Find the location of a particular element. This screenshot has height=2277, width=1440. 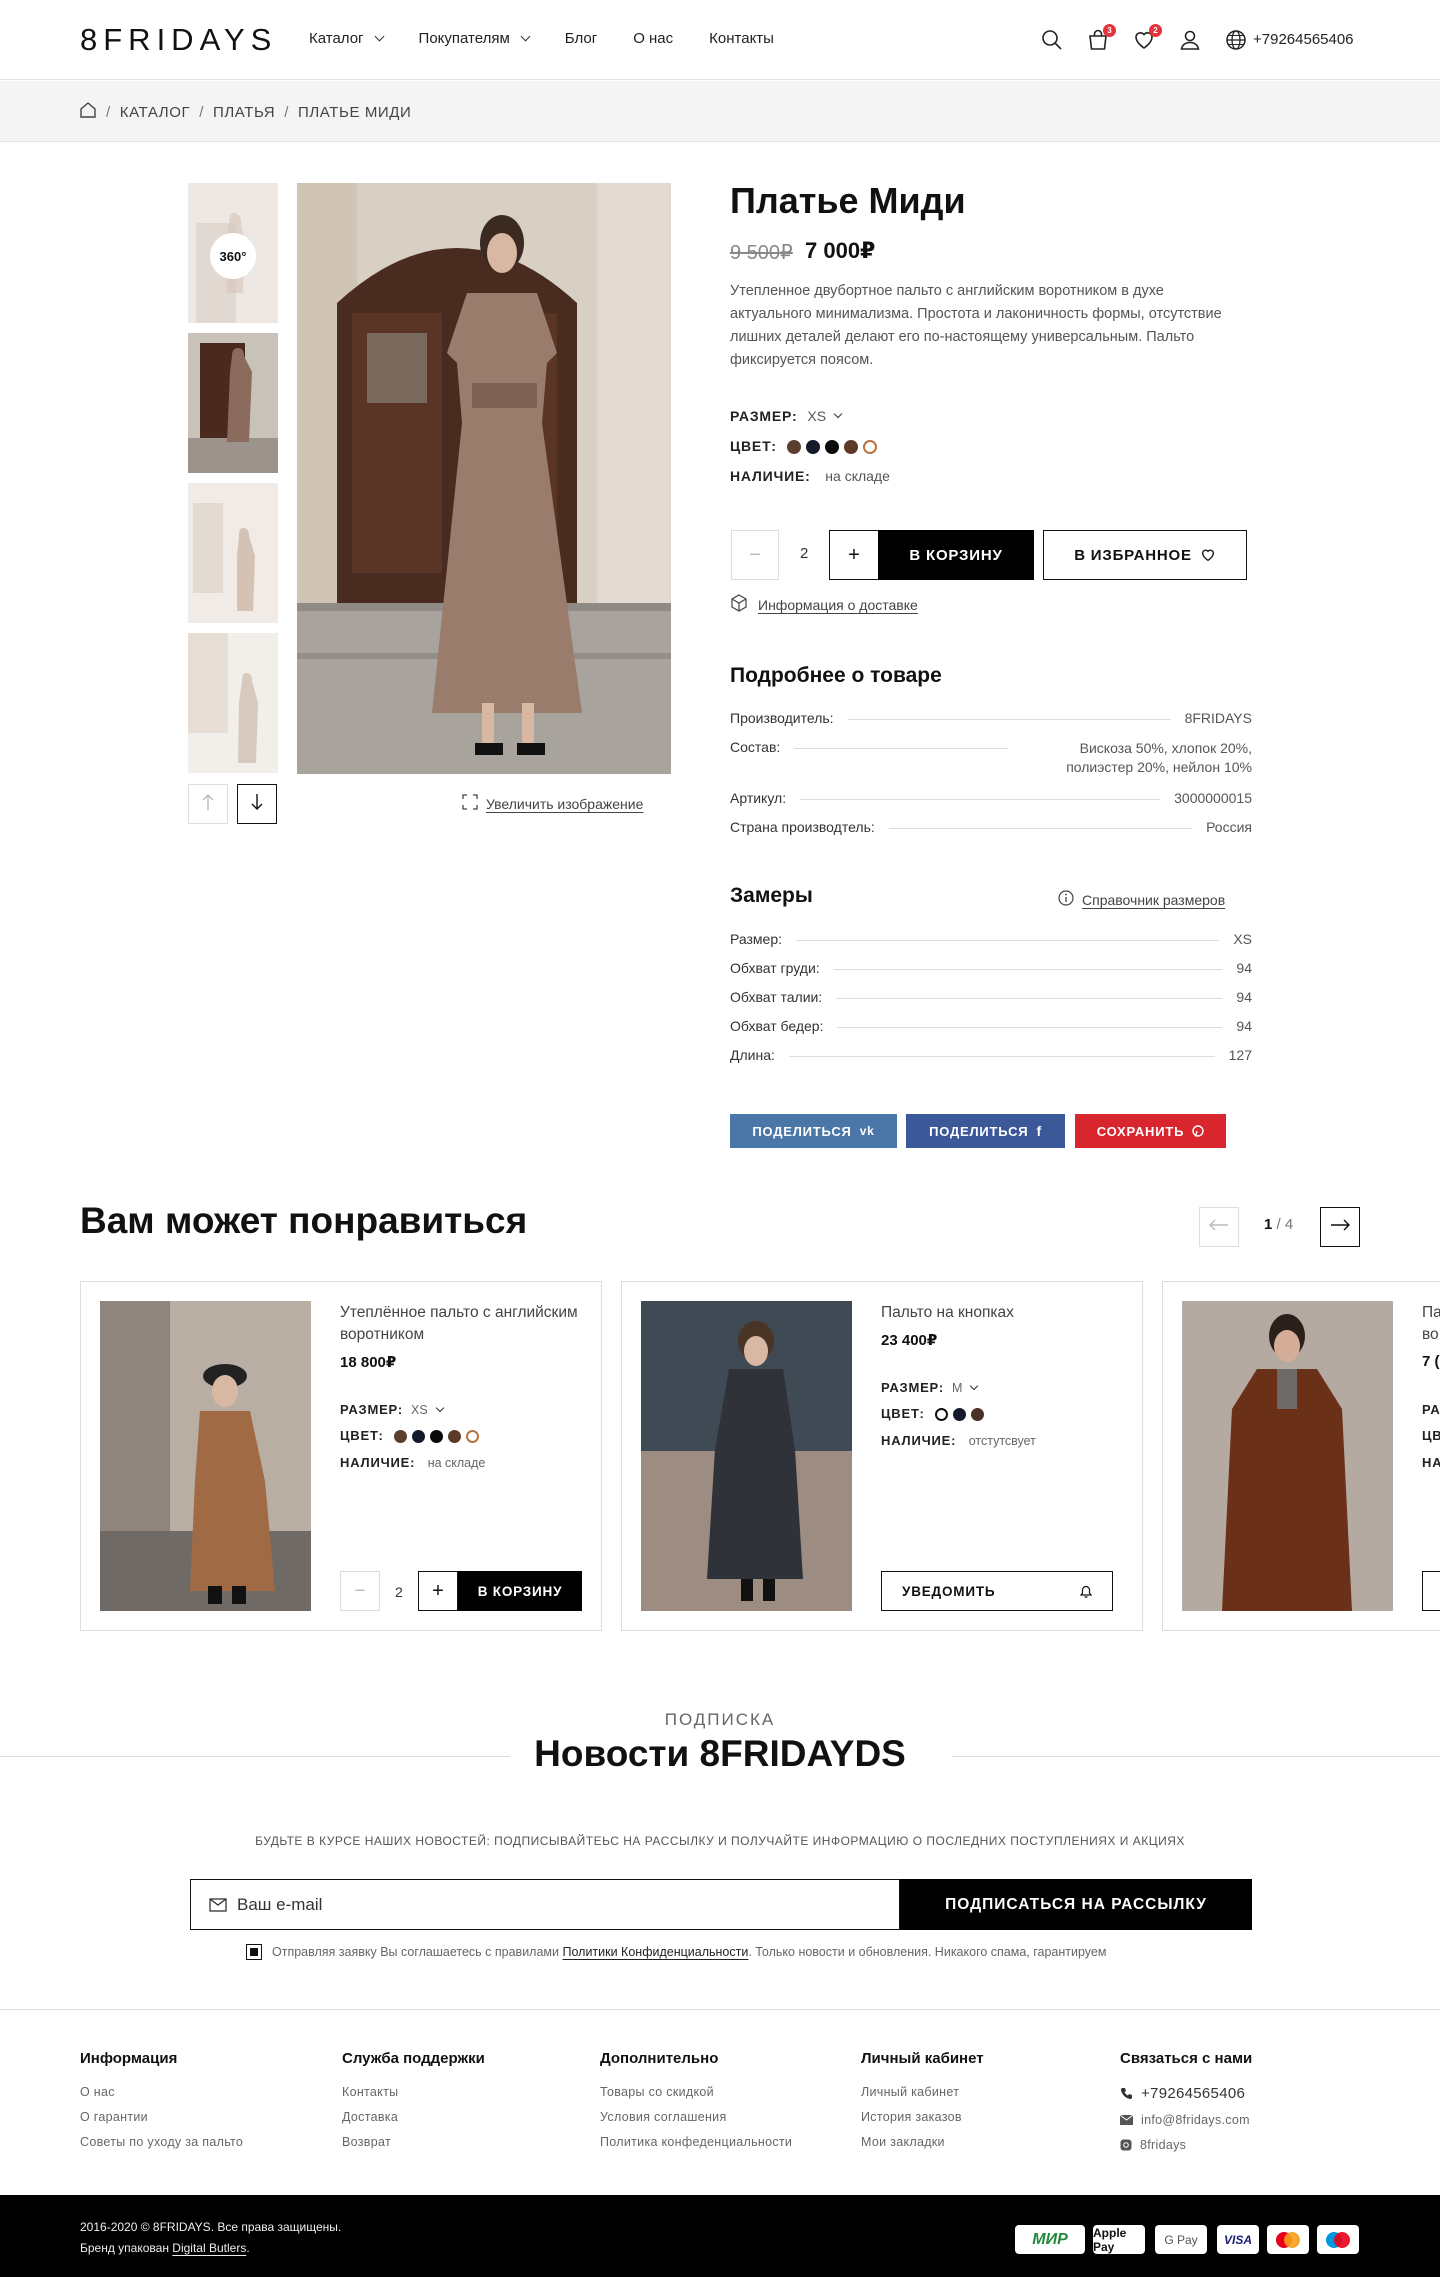

footer-link: Личный кабинет is located at coordinates (922, 2092).